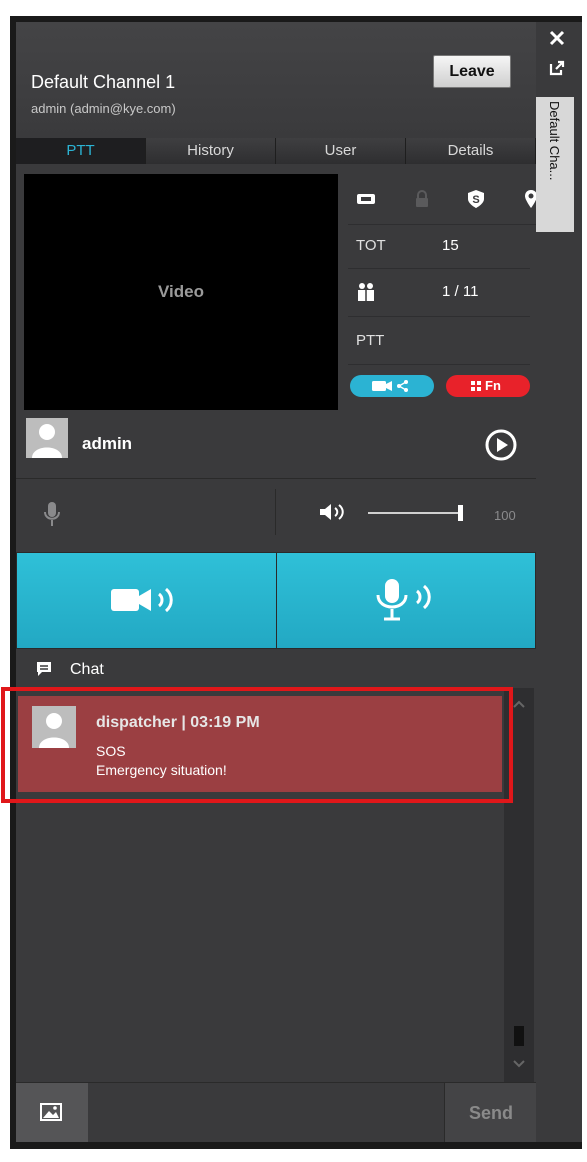  I want to click on highlight-box, so click(257, 745).